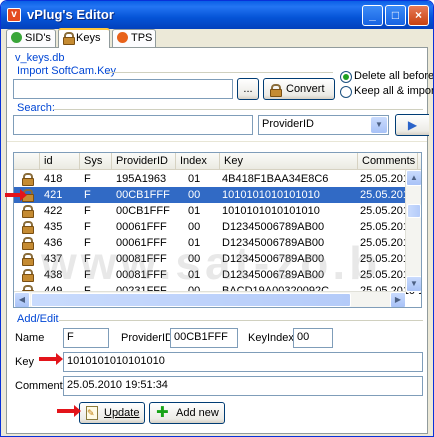  What do you see at coordinates (22, 299) in the screenshot?
I see `scroll-left-icon: ◀` at bounding box center [22, 299].